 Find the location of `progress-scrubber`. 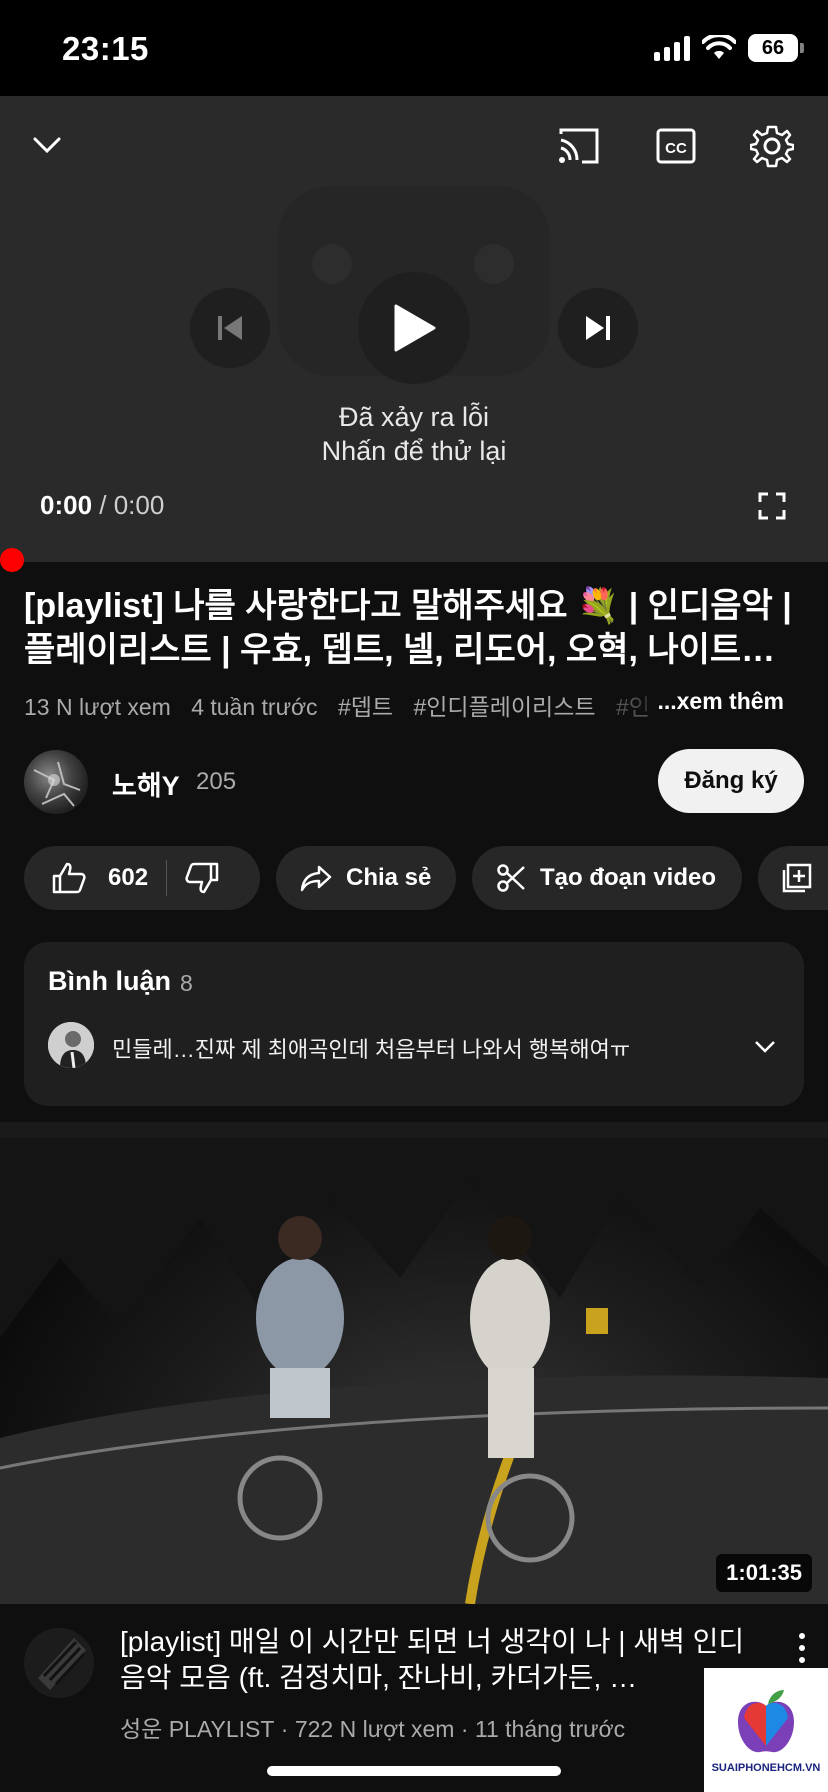

progress-scrubber is located at coordinates (12, 560).